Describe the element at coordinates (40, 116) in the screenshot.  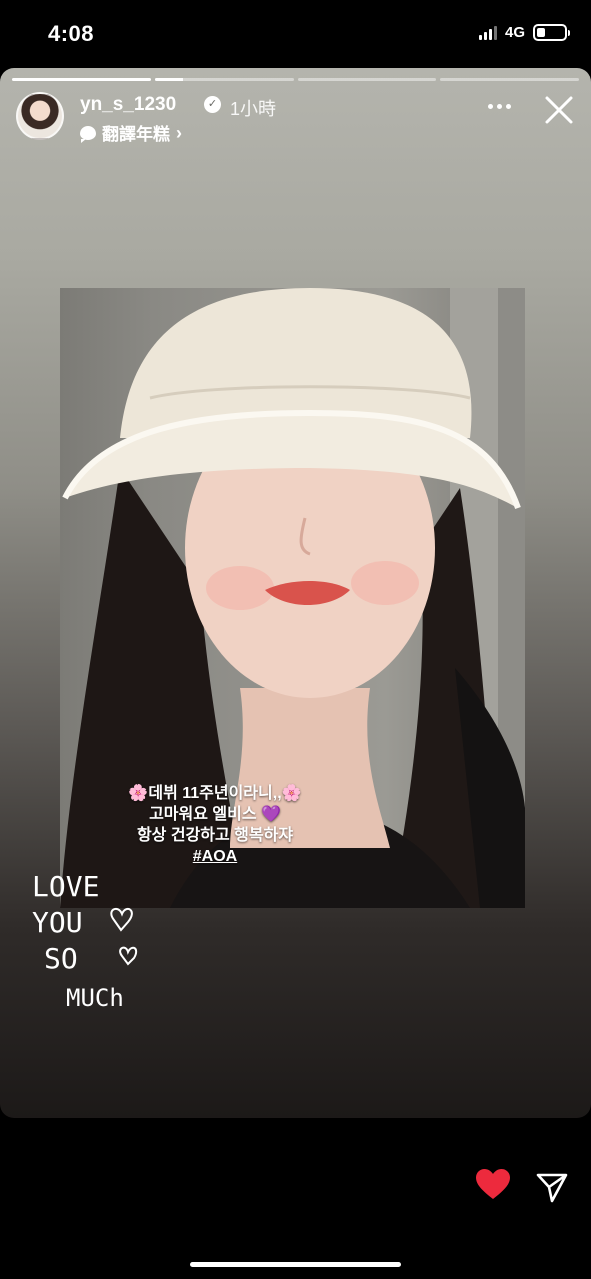
I see `avatar` at that location.